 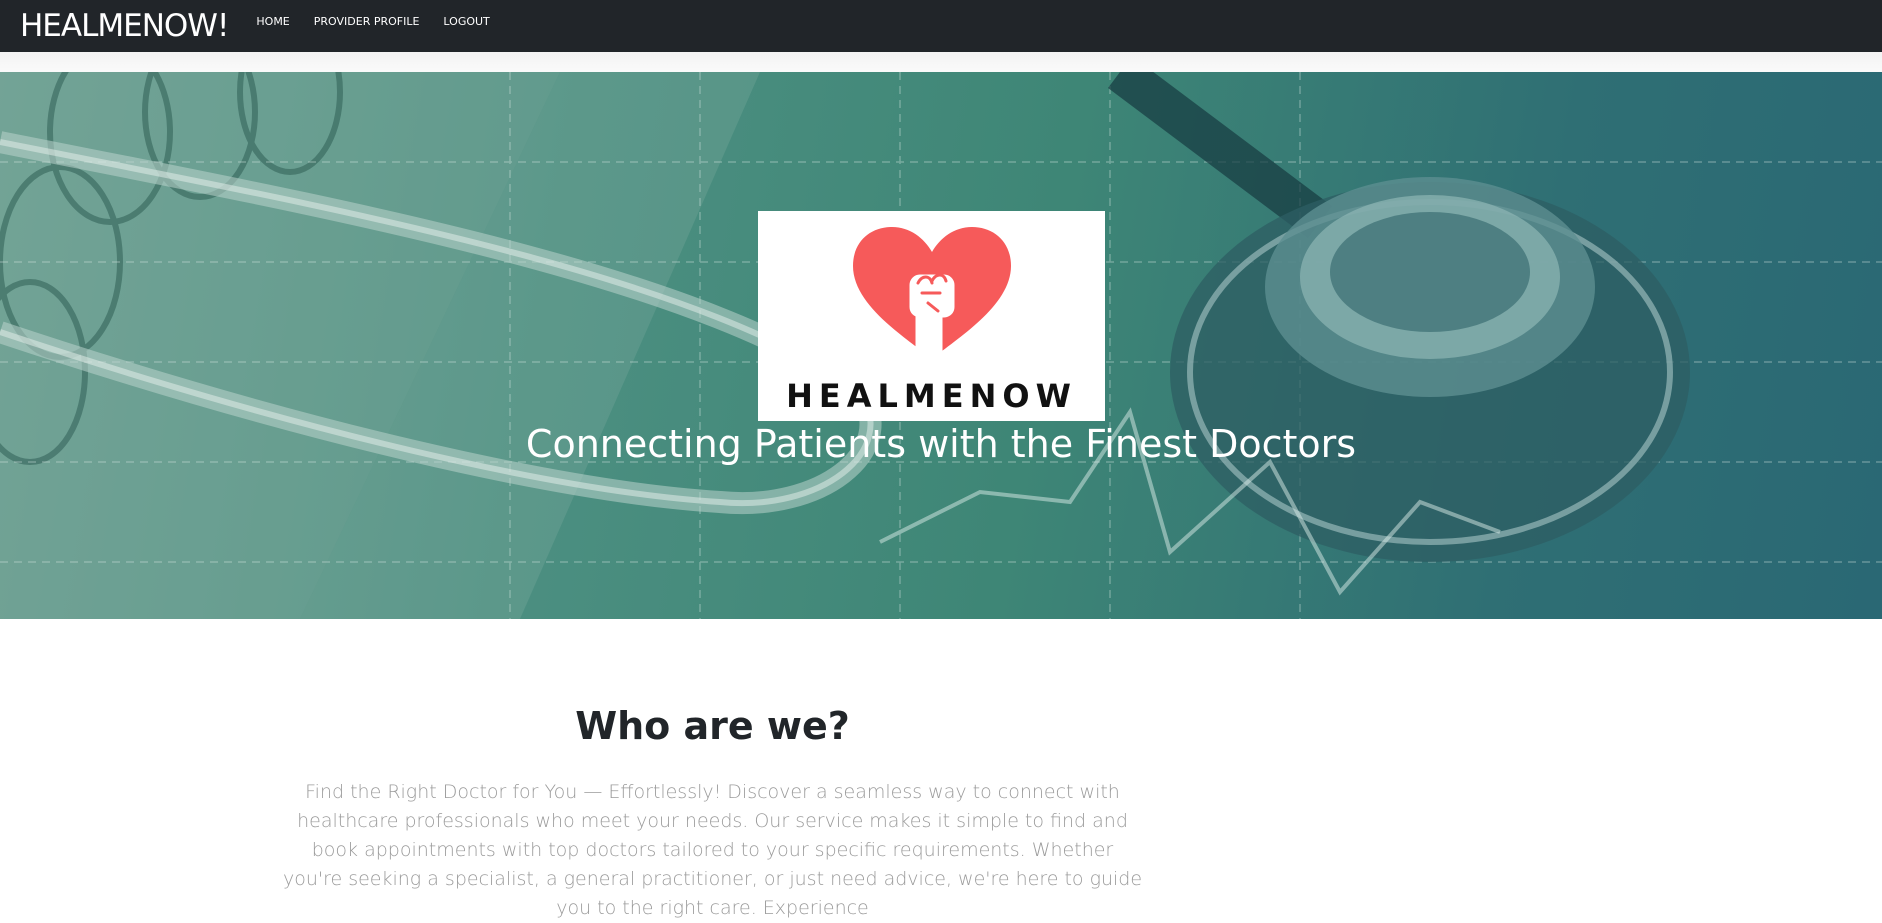 What do you see at coordinates (466, 21) in the screenshot?
I see `nav-link-logout: LOGOUT` at bounding box center [466, 21].